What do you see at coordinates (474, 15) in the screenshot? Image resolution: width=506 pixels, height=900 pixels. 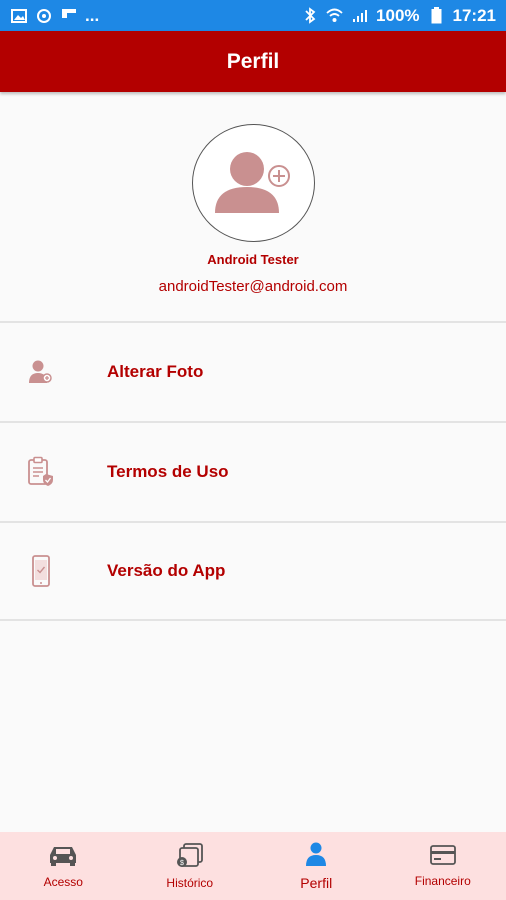 I see `clock: 17:21` at bounding box center [474, 15].